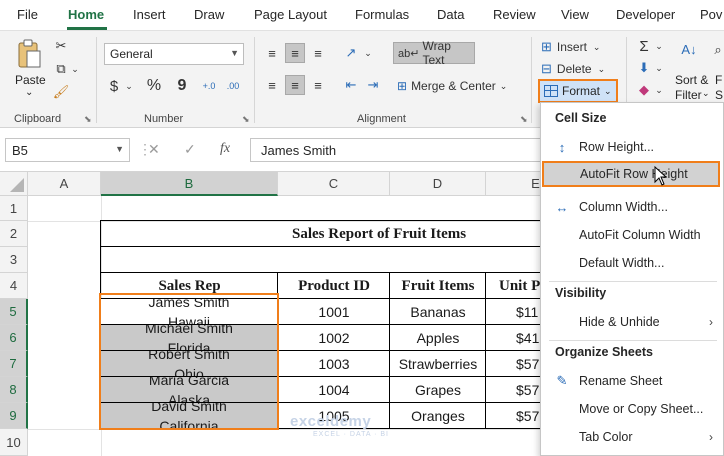  Describe the element at coordinates (190, 149) in the screenshot. I see `enter-icon: ✓` at that location.